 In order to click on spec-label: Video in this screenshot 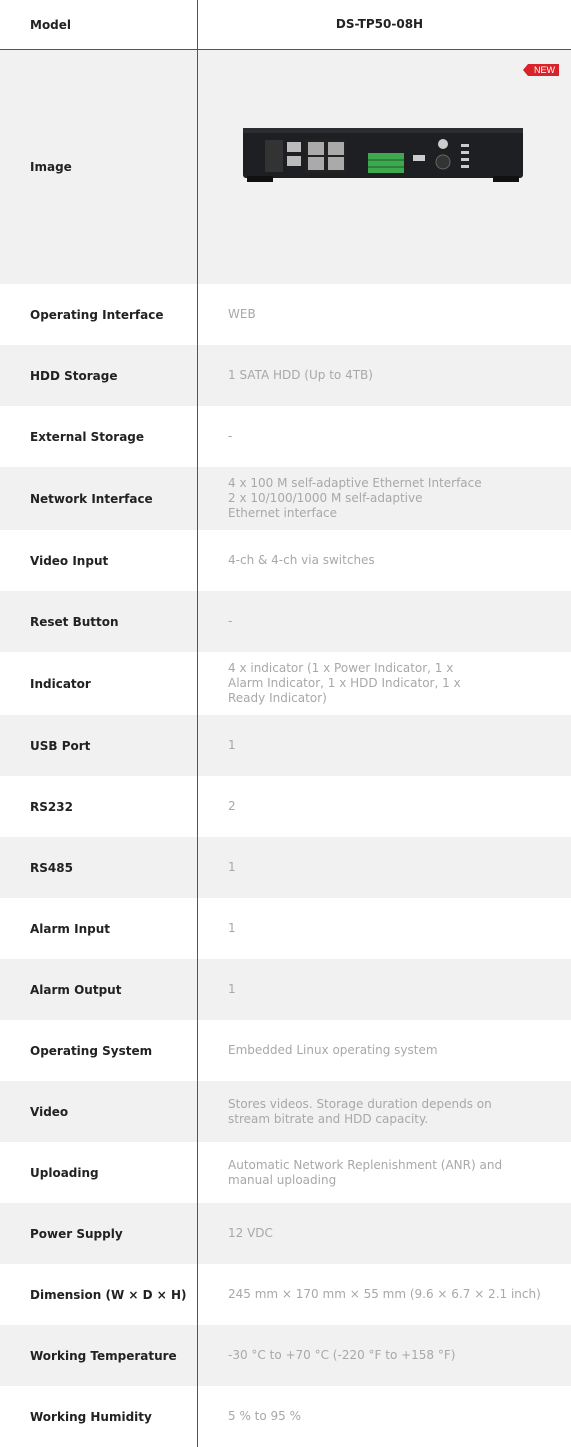, I will do `click(99, 1111)`.